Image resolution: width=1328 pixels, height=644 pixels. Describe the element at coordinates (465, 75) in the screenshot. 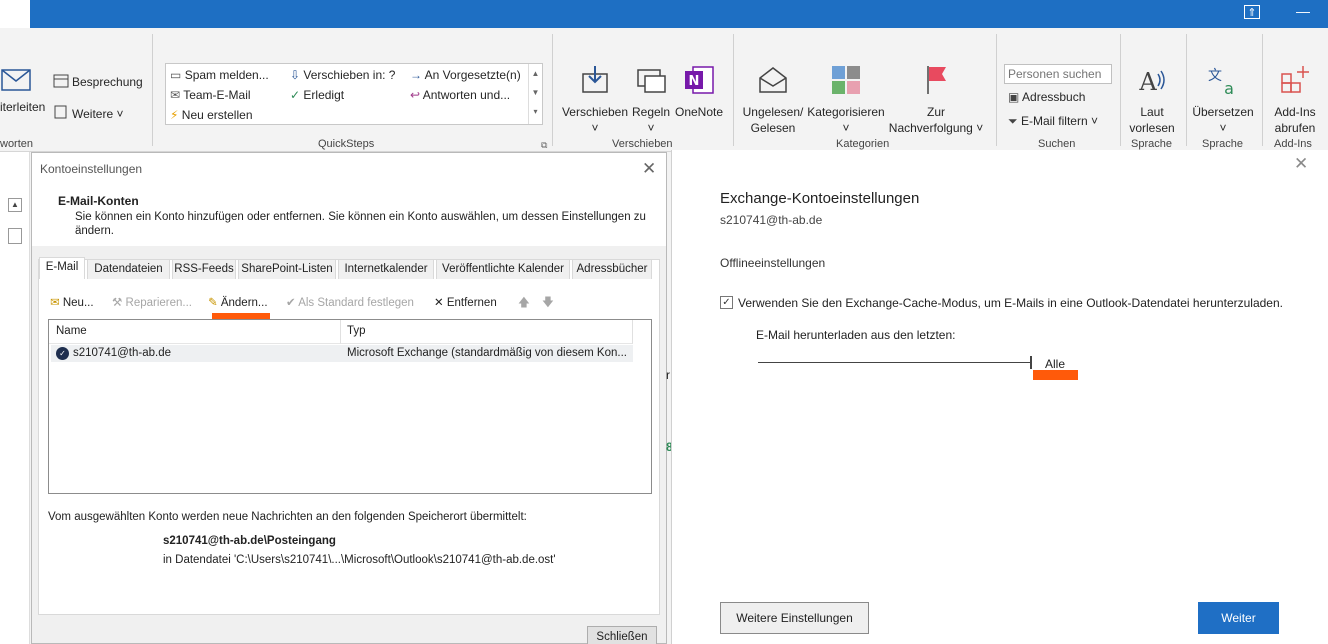

I see `quickstep-to-manager: → An Vorgesetzte(n)` at that location.